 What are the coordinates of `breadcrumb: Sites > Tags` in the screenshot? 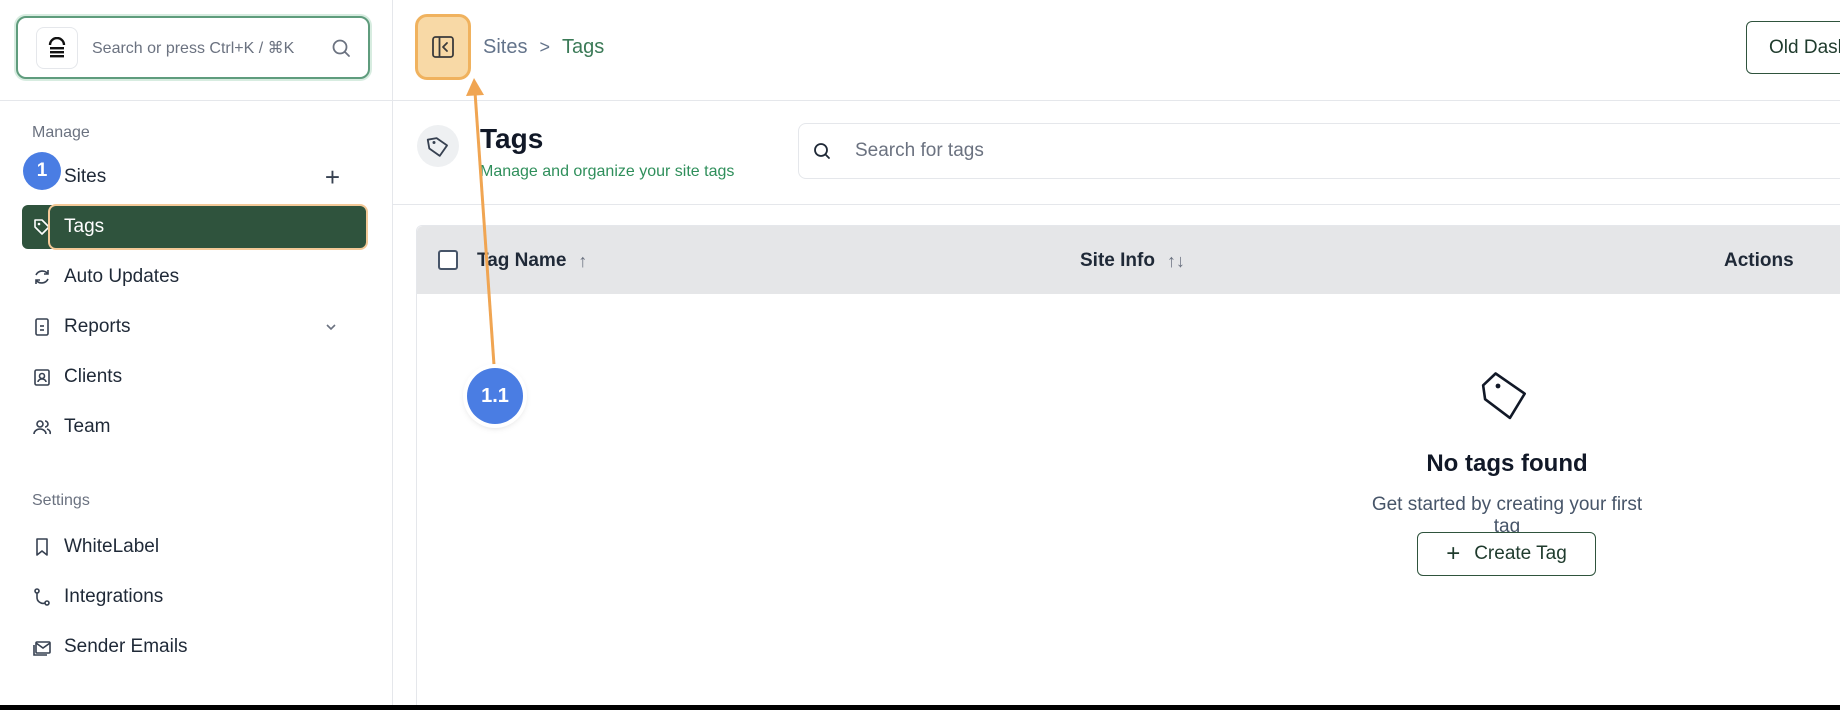 It's located at (543, 47).